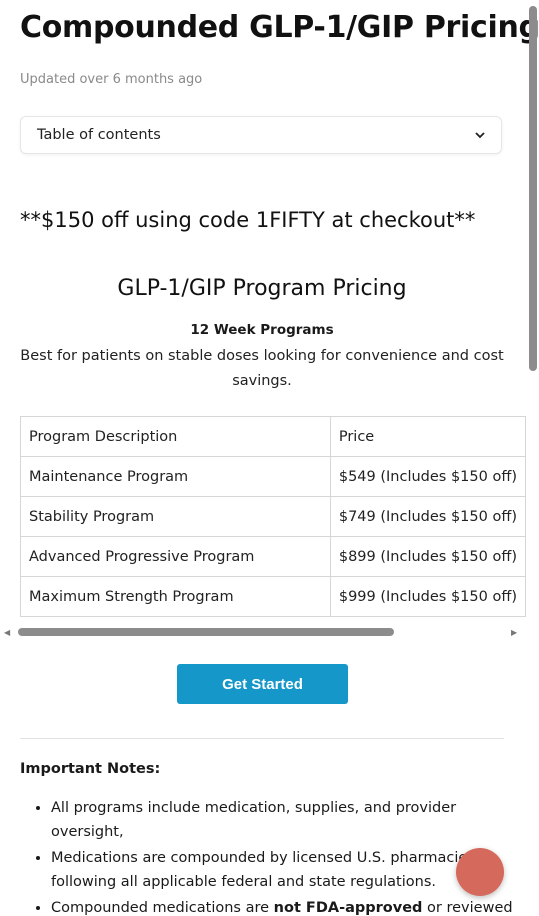 Image resolution: width=539 pixels, height=916 pixels. I want to click on header-program-description: Program Description, so click(175, 436).